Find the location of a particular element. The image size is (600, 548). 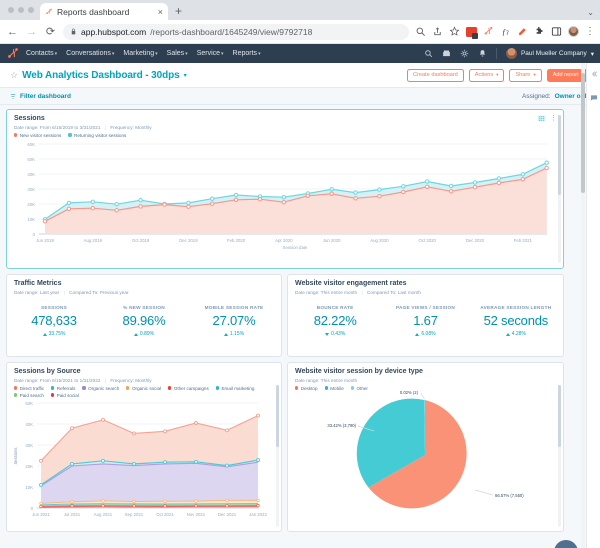

account-menu: Paul Mueller Company ▾ is located at coordinates (549, 53).